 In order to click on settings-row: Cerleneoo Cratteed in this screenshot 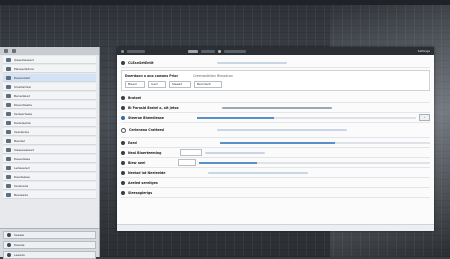, I will do `click(275, 130)`.